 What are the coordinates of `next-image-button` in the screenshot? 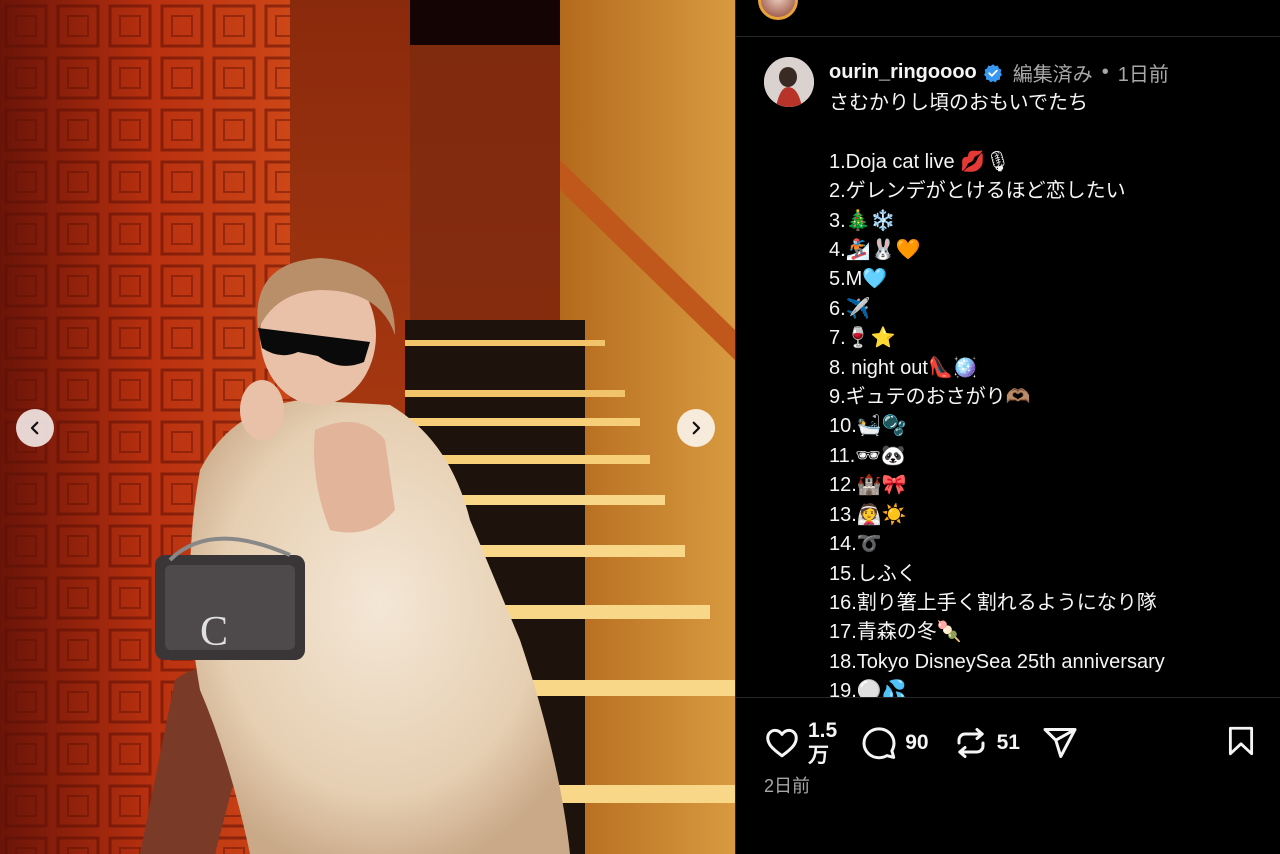 It's located at (696, 428).